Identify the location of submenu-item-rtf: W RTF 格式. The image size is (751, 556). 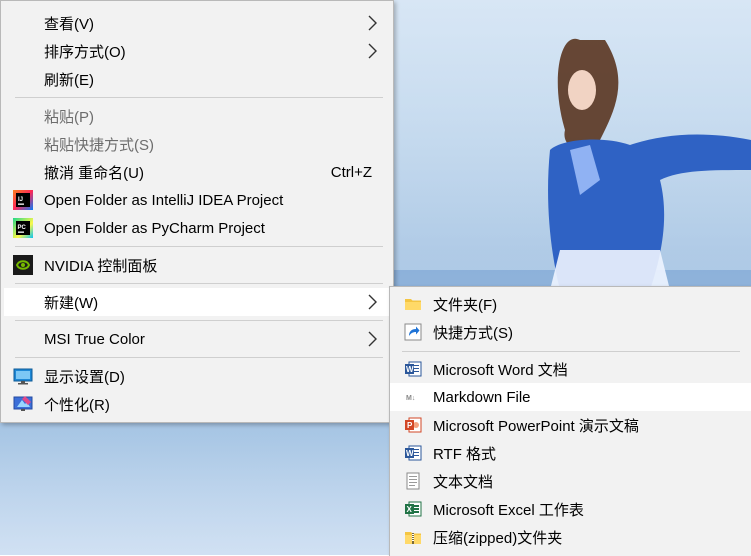
(571, 453).